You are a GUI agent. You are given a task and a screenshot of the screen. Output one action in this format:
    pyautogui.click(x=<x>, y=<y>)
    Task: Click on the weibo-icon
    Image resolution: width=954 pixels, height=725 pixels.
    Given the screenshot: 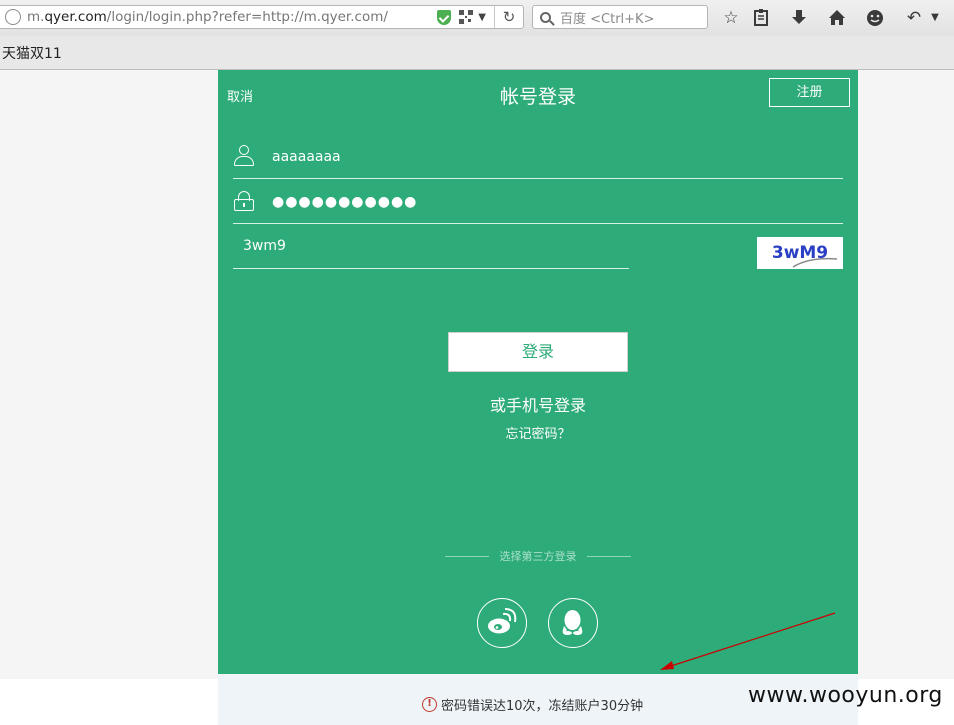 What is the action you would take?
    pyautogui.click(x=502, y=621)
    